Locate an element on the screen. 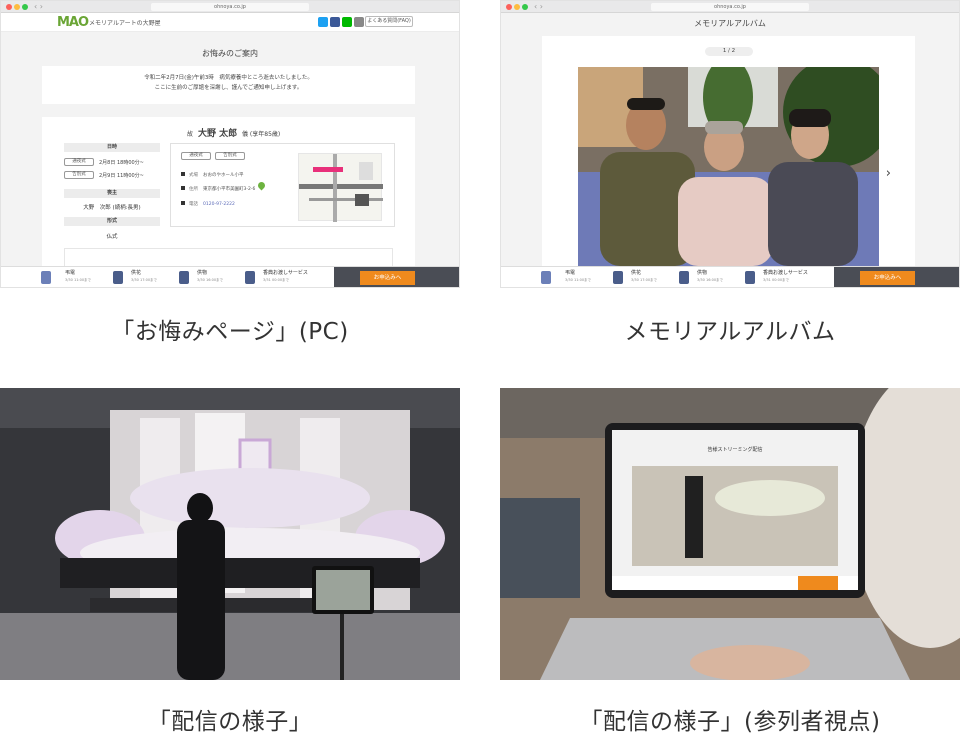 Image resolution: width=960 pixels, height=738 pixels. deceased-name: 故 大野 太郎 儀 (享年85歳) is located at coordinates (233, 132).